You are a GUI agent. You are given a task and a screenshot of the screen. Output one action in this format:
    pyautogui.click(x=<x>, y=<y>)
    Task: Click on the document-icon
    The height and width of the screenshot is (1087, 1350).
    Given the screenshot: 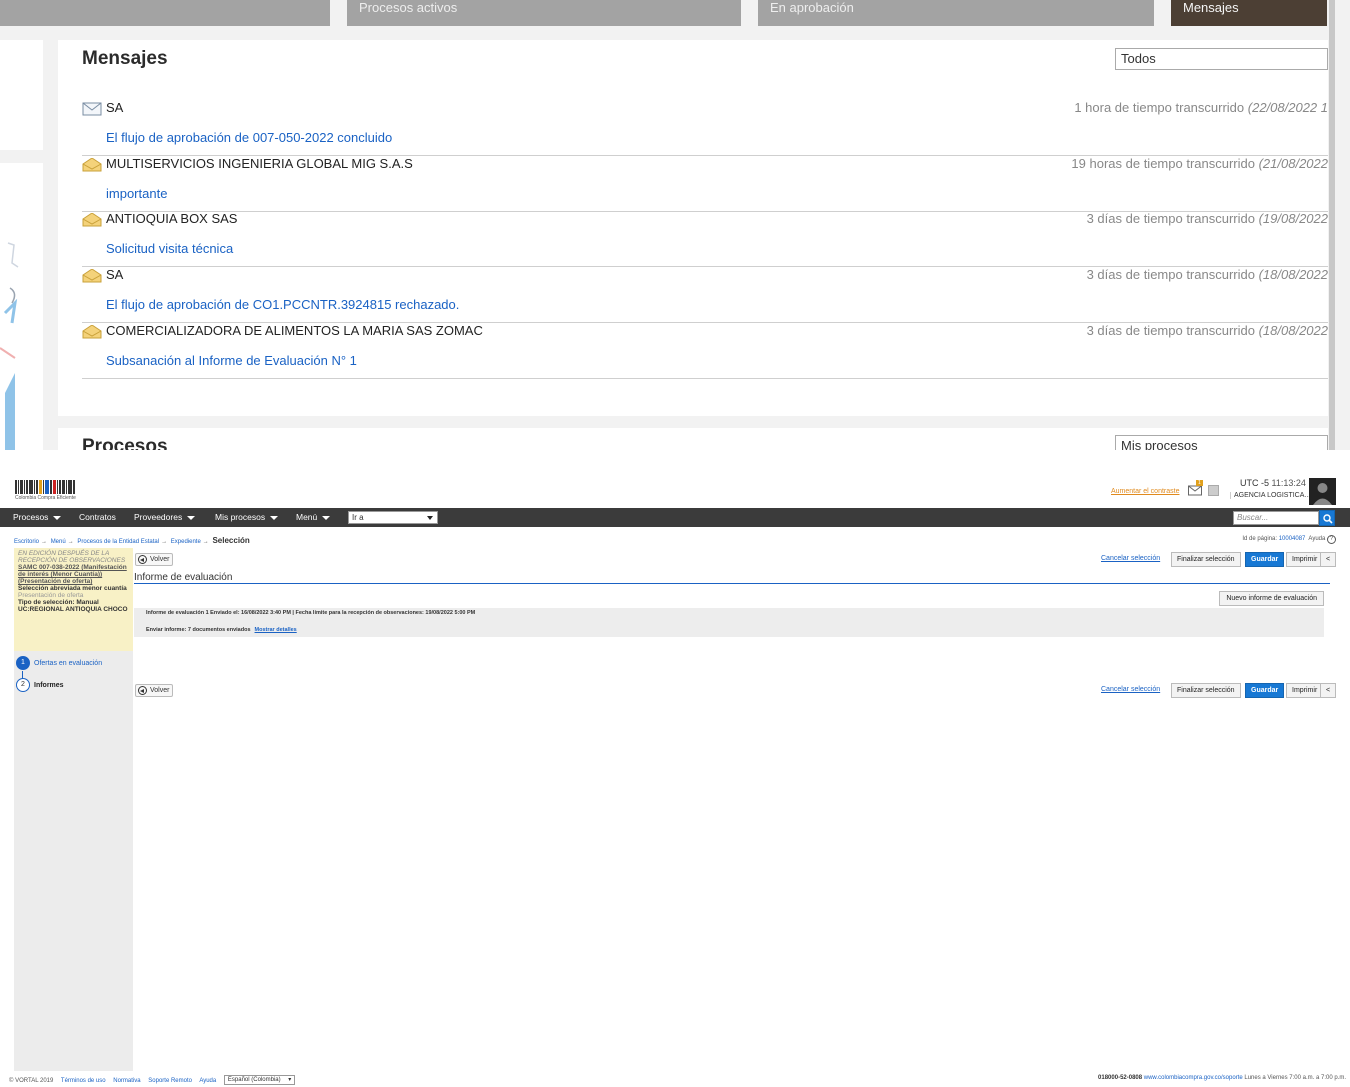 What is the action you would take?
    pyautogui.click(x=1213, y=490)
    